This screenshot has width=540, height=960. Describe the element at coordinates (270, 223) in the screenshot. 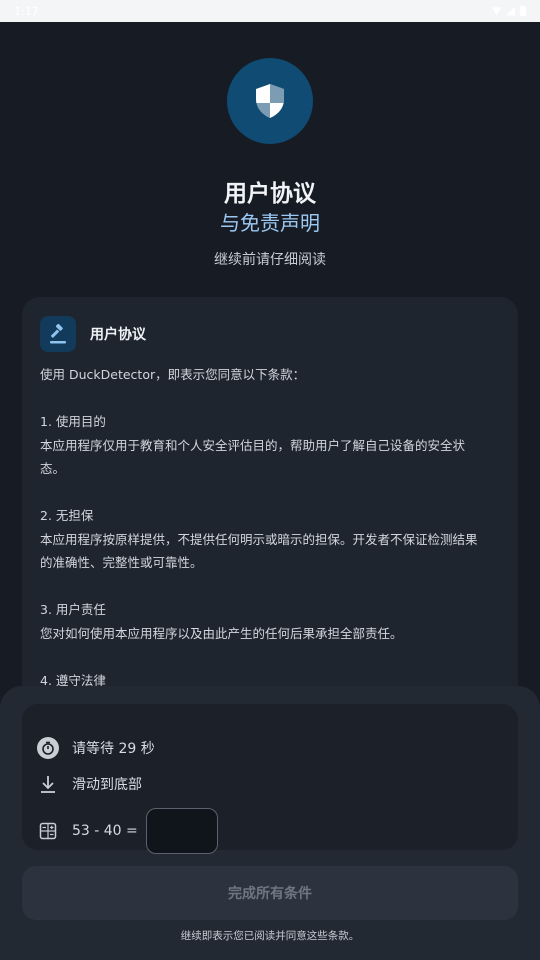

I see `page-subtitle: 与免责声明` at that location.